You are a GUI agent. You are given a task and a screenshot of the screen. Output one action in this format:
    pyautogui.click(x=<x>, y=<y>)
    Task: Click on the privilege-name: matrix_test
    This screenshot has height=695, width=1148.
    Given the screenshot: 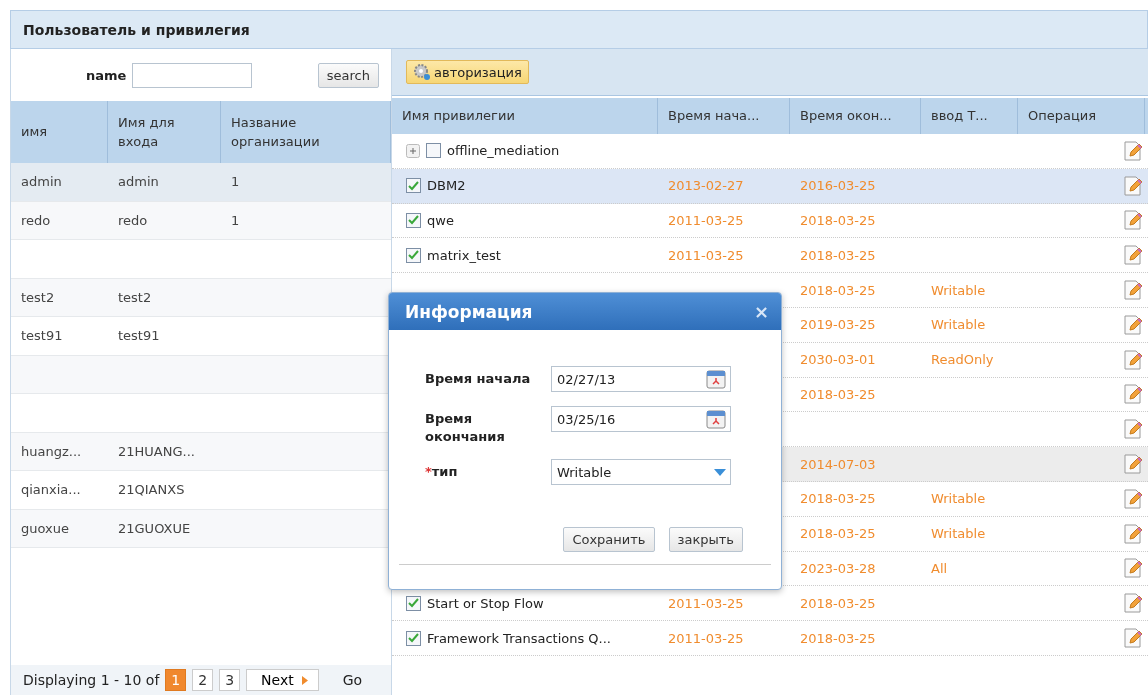 What is the action you would take?
    pyautogui.click(x=464, y=255)
    